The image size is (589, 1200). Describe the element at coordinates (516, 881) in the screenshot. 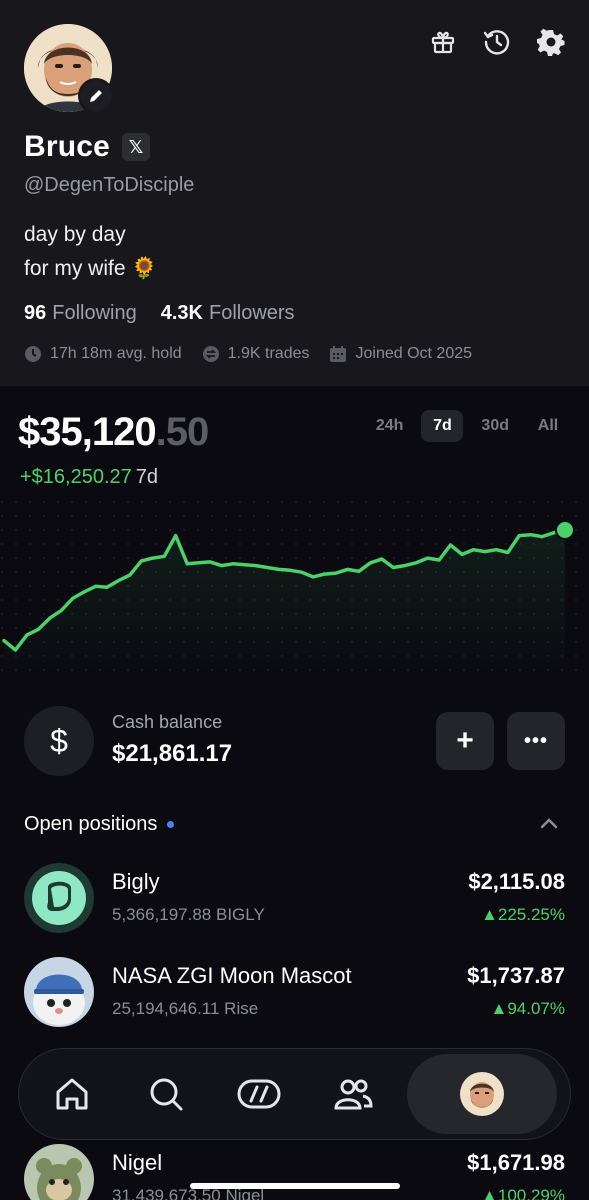

I see `position-value: $2,115.08` at that location.